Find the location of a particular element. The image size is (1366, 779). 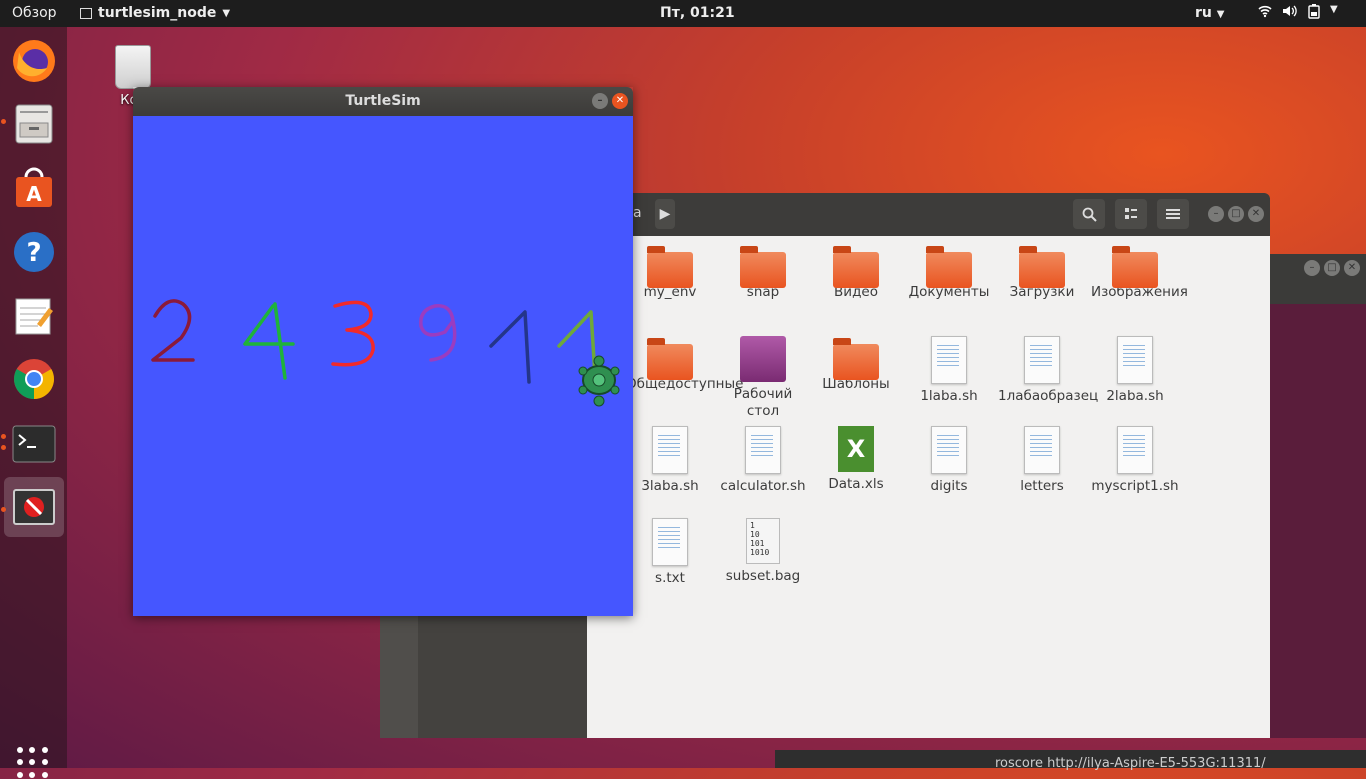

file-item: my_env is located at coordinates (670, 272).